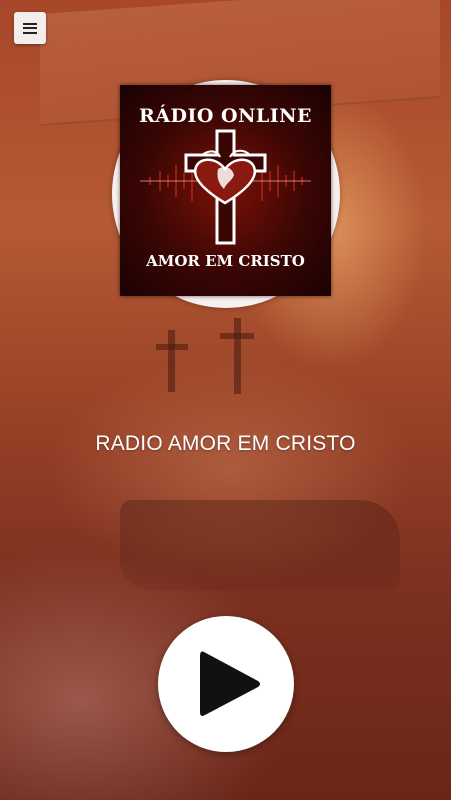 The height and width of the screenshot is (800, 451). I want to click on play-icon, so click(230, 683).